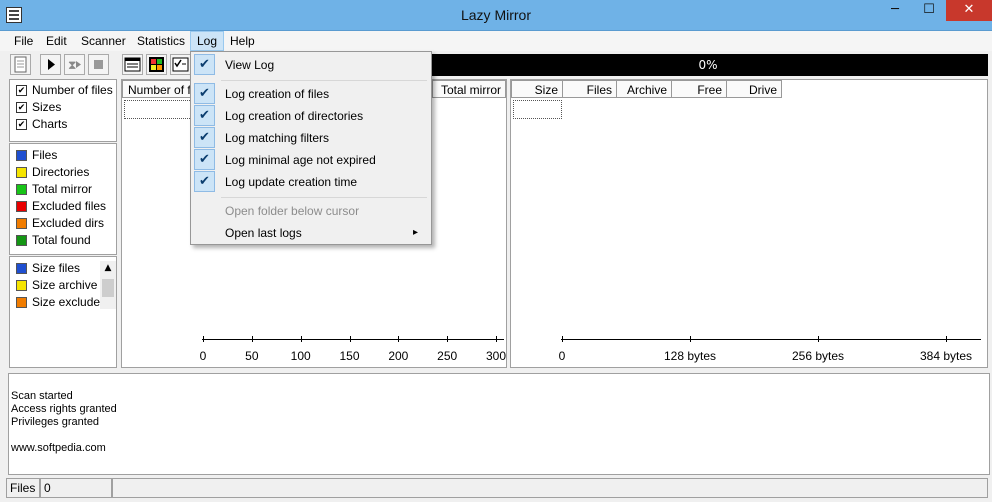 This screenshot has height=502, width=992. I want to click on charts-checkbox: ✔, so click(21, 124).